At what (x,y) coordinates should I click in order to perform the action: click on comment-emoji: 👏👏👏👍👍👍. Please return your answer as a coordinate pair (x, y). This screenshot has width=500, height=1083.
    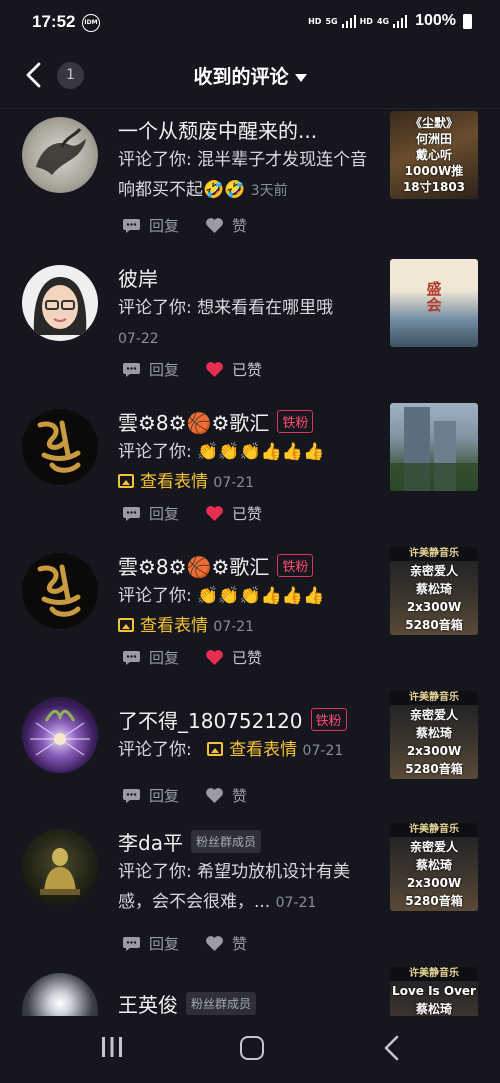
    Looking at the image, I should click on (261, 596).